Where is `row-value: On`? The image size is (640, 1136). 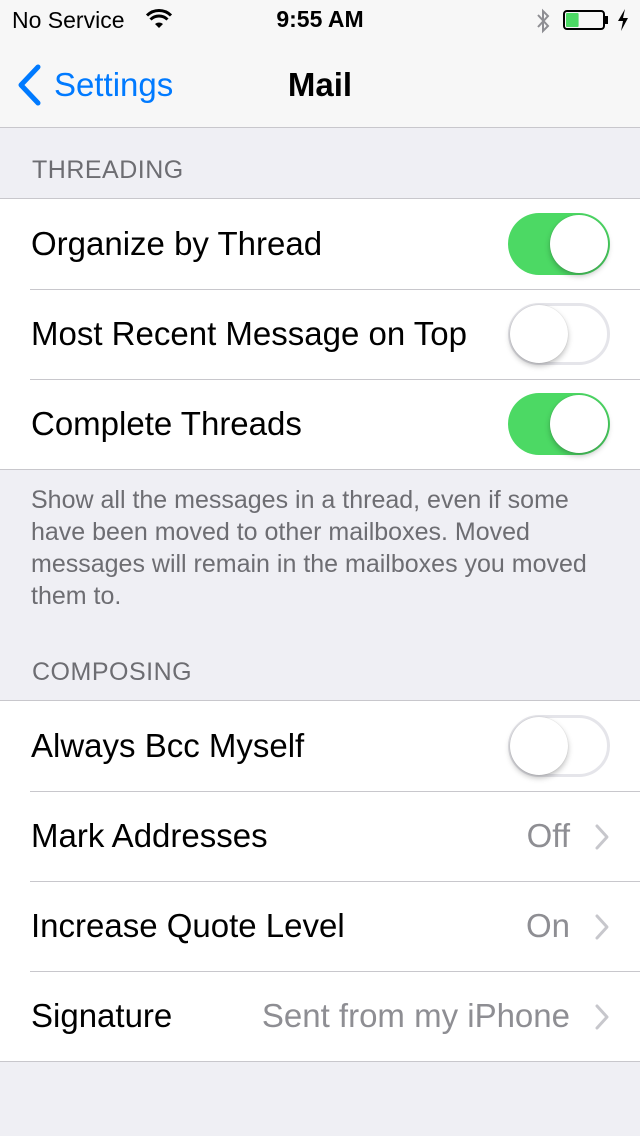
row-value: On is located at coordinates (547, 925).